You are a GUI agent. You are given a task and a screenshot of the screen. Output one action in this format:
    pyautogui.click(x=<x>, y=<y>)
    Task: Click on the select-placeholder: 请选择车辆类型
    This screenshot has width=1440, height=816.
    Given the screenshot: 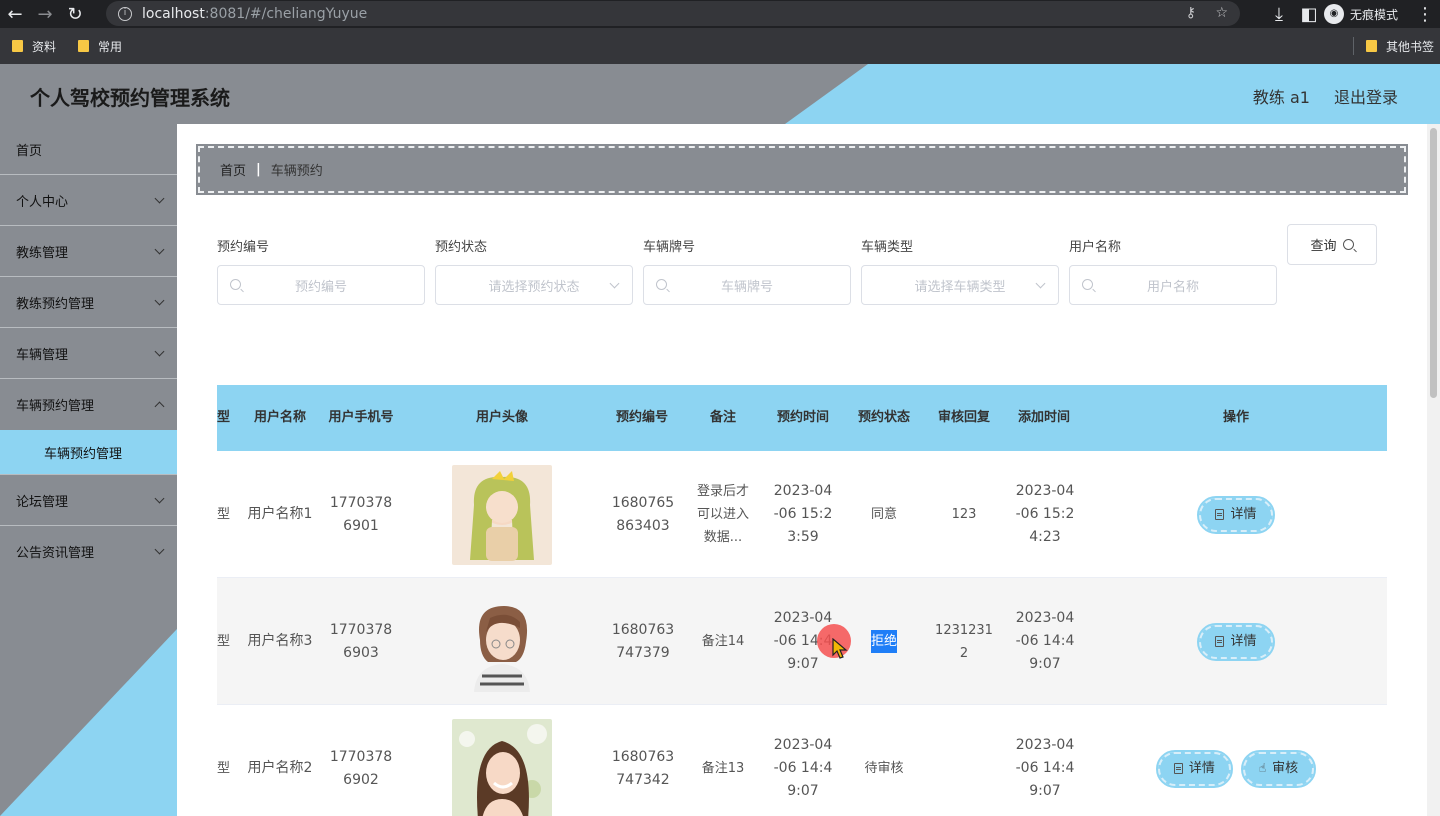 What is the action you would take?
    pyautogui.click(x=960, y=287)
    